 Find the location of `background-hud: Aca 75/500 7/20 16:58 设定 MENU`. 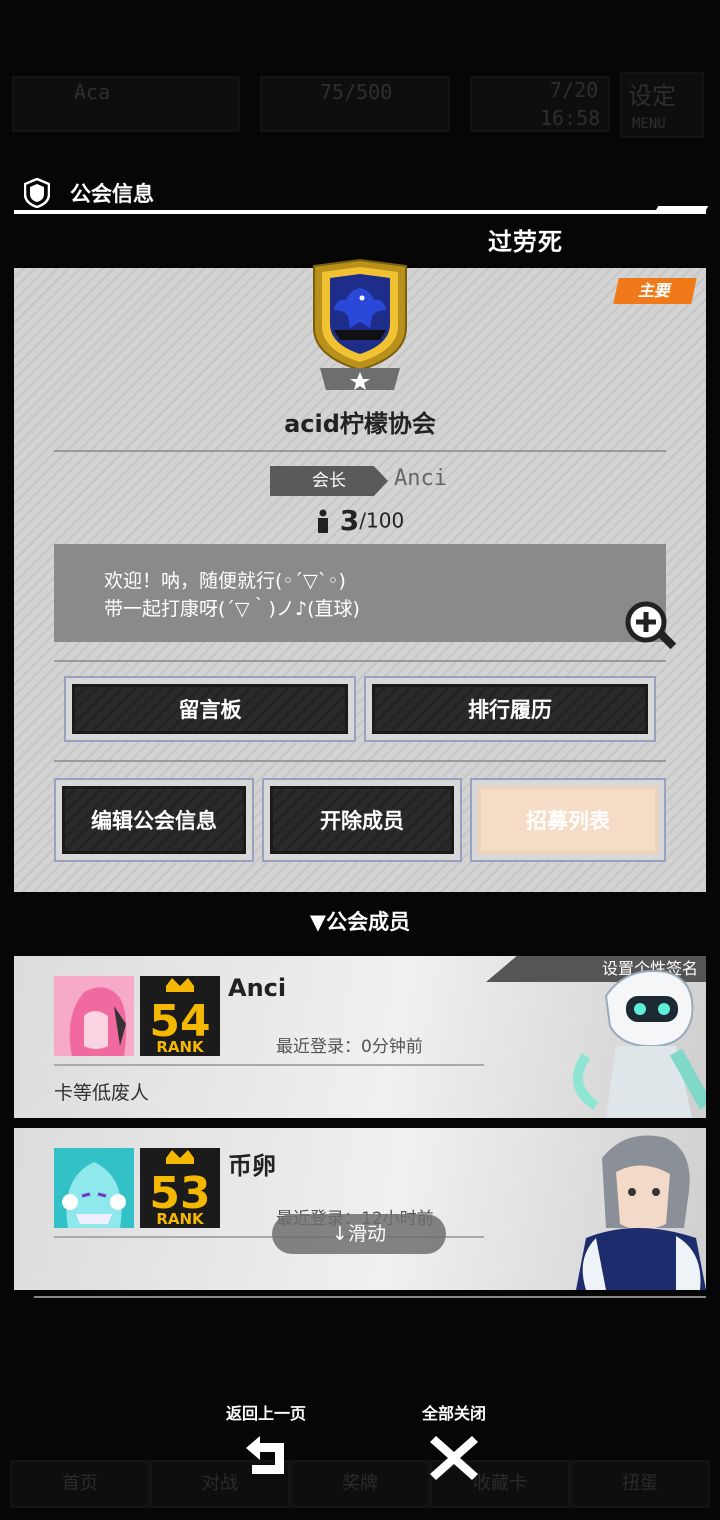

background-hud: Aca 75/500 7/20 16:58 设定 MENU is located at coordinates (360, 105).